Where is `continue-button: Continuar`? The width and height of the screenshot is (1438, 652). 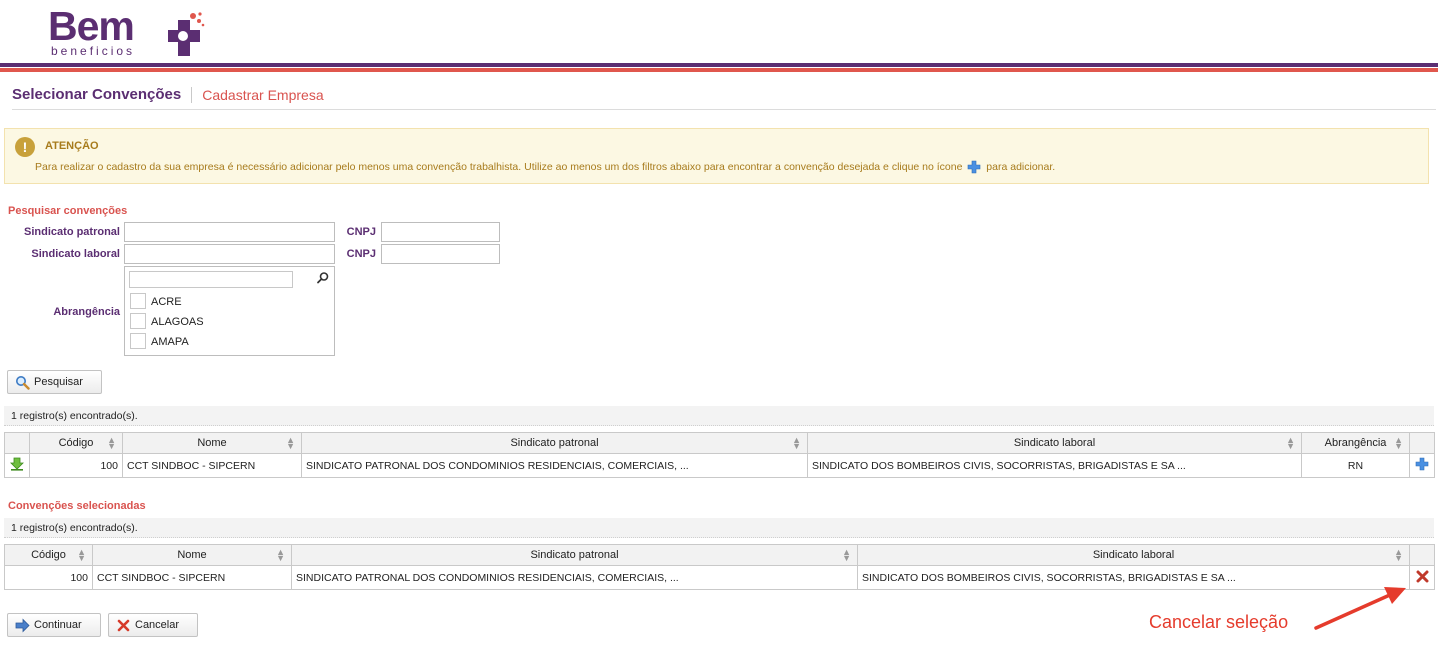
continue-button: Continuar is located at coordinates (54, 625).